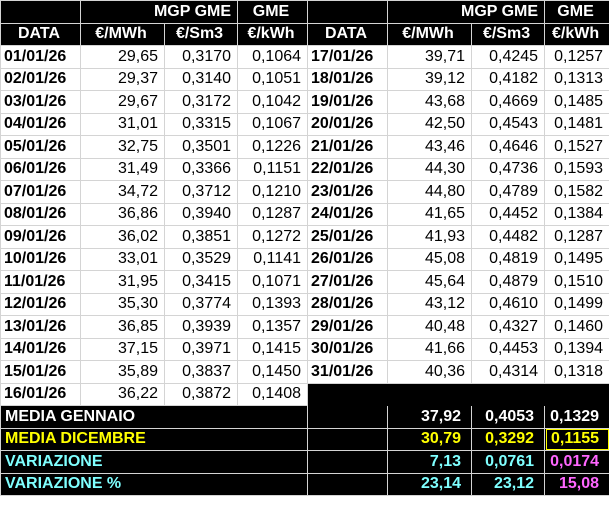 Image resolution: width=609 pixels, height=510 pixels. I want to click on mwh-cell-right: 43,68, so click(430, 102).